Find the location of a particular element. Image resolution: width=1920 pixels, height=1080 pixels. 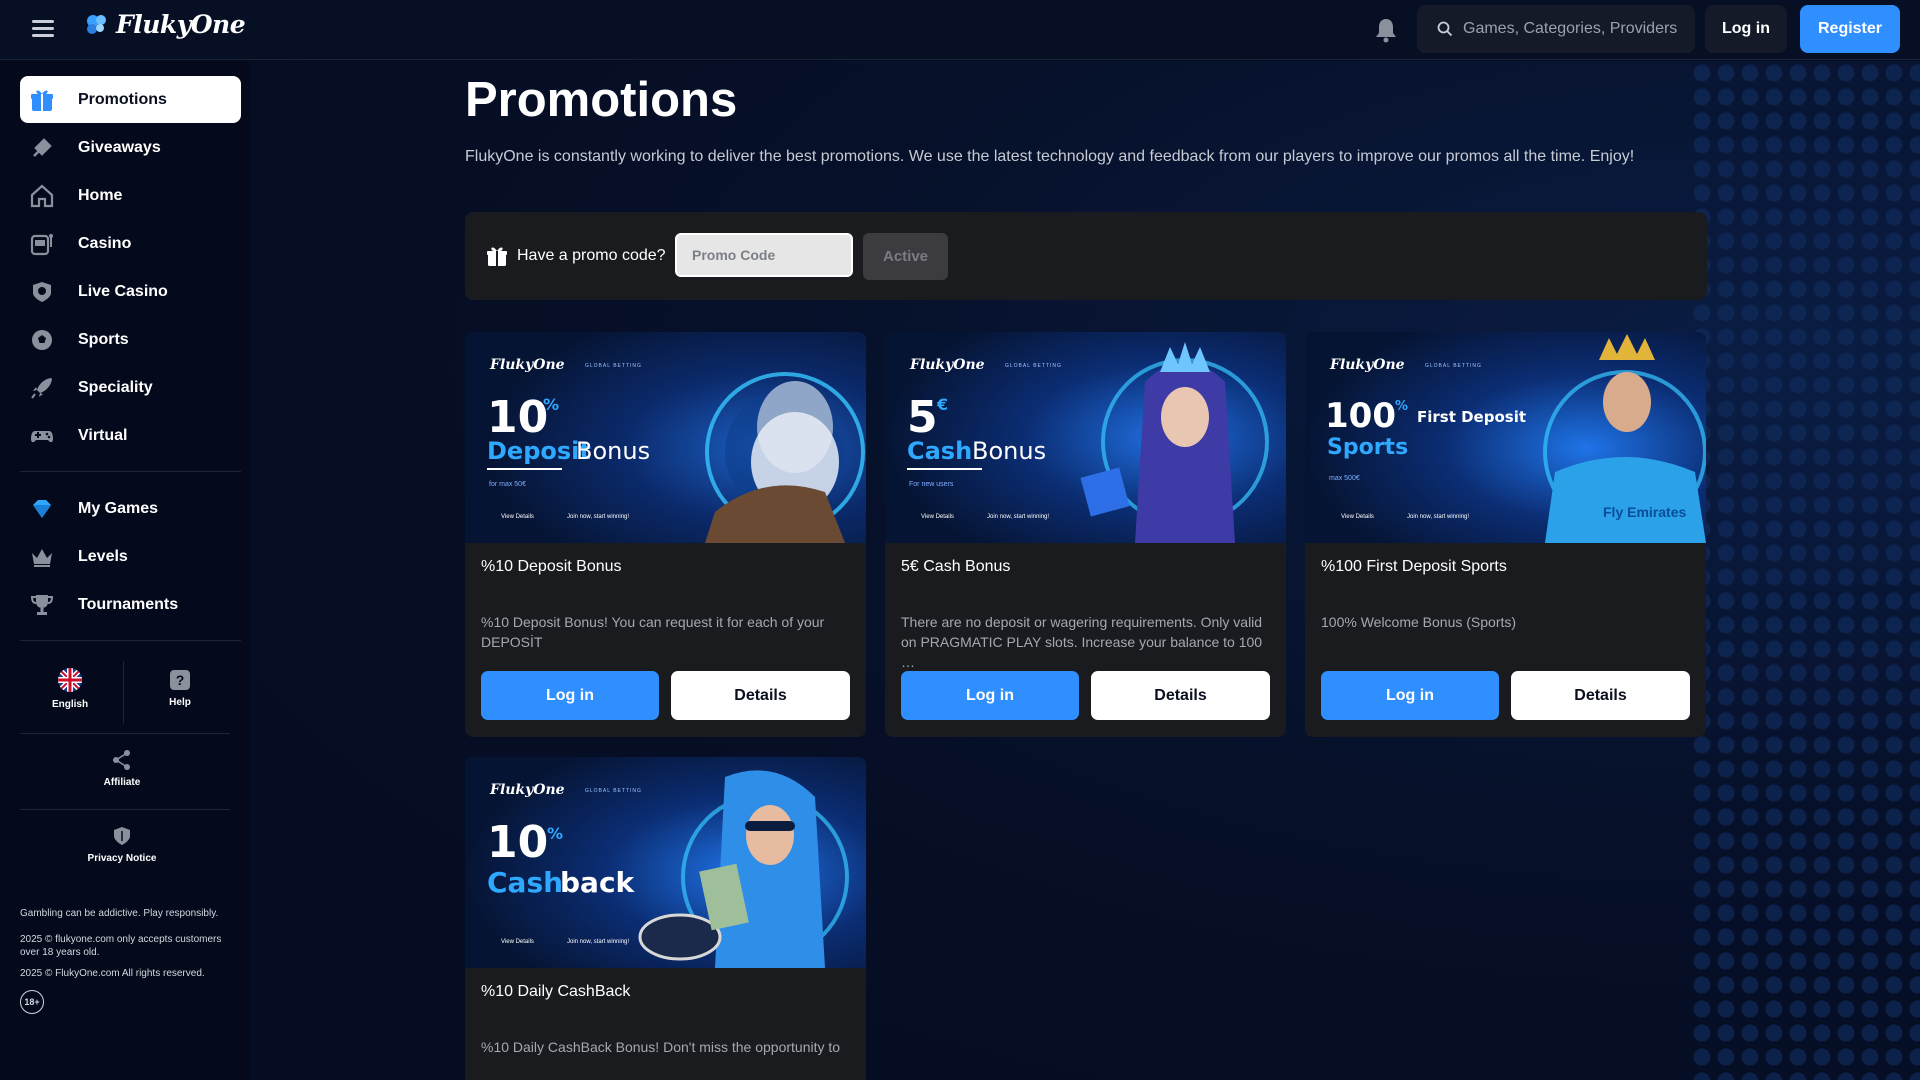

soccer-ball-icon is located at coordinates (42, 340).